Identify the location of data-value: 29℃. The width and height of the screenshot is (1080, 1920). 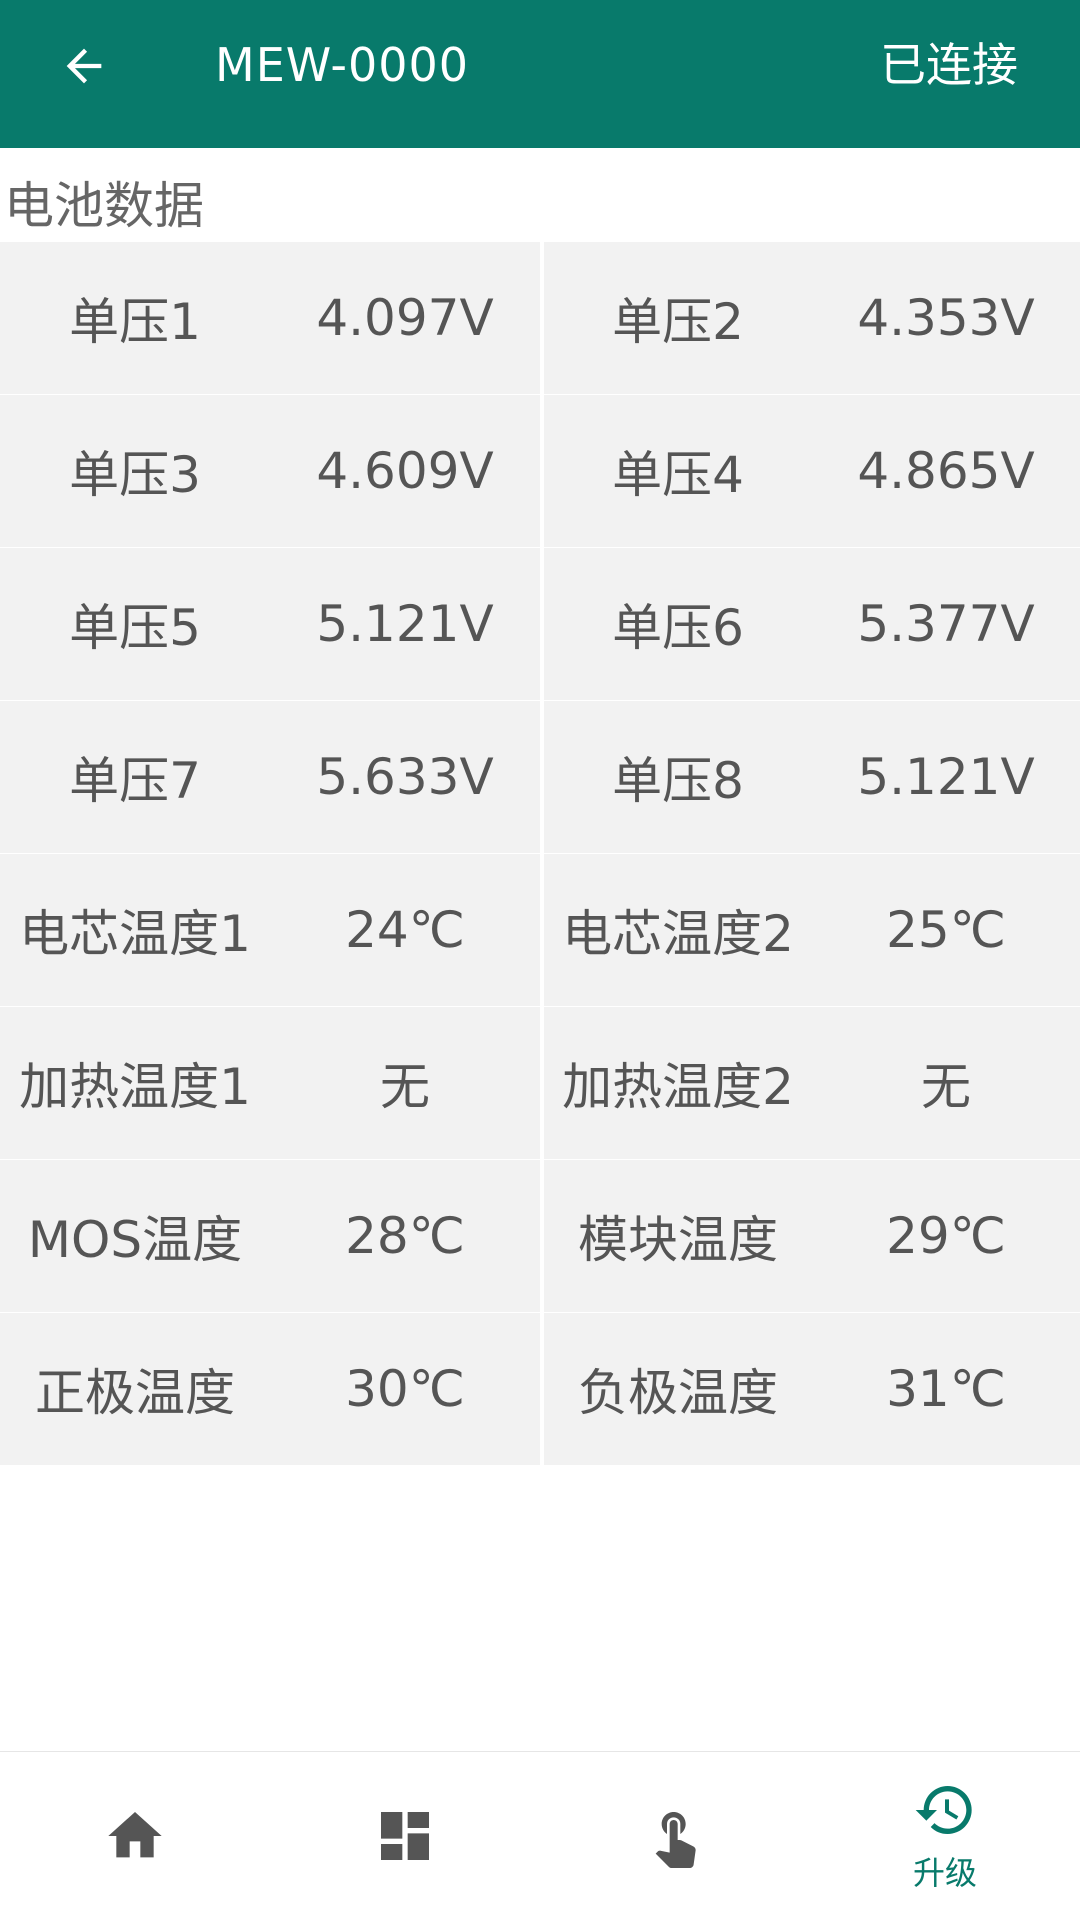
(946, 1236).